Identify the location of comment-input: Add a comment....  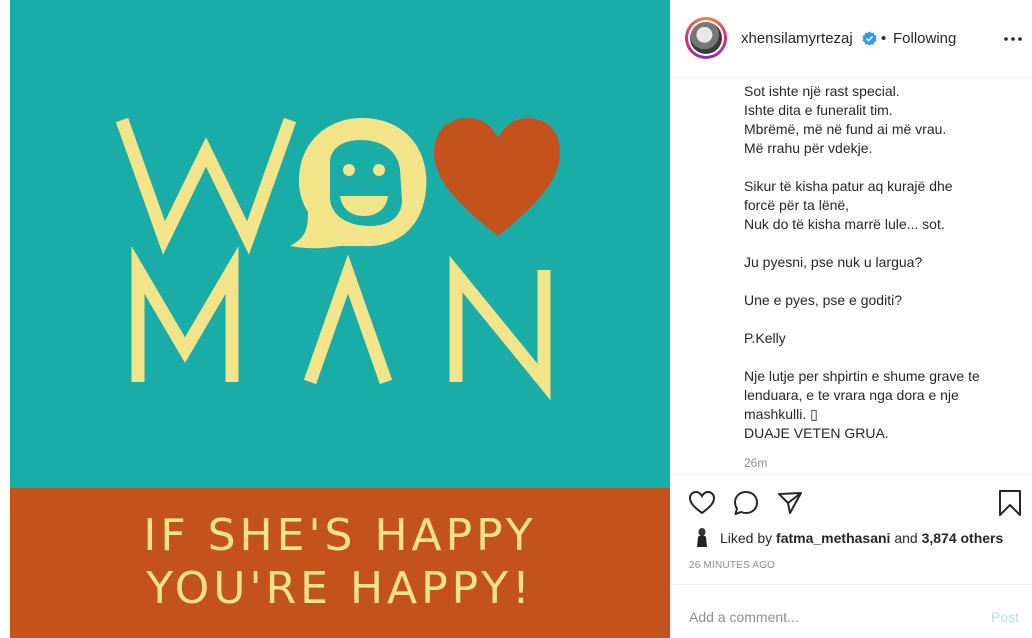
(744, 617).